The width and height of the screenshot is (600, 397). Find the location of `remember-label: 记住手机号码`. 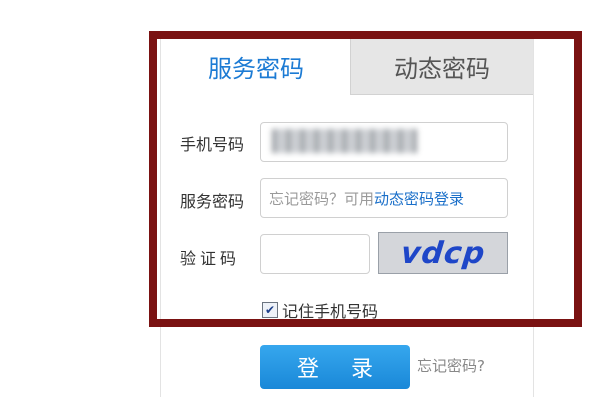

remember-label: 记住手机号码 is located at coordinates (330, 311).